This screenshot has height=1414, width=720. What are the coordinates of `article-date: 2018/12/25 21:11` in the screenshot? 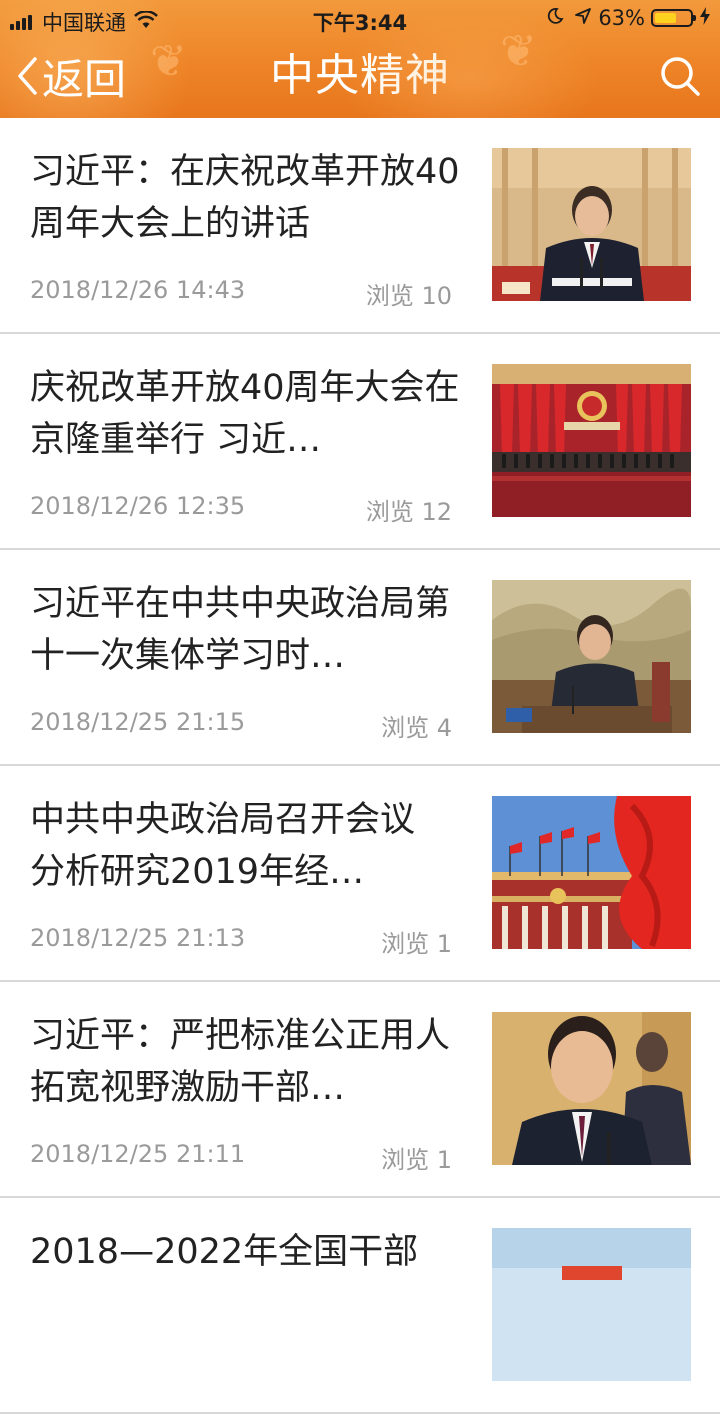 It's located at (138, 1154).